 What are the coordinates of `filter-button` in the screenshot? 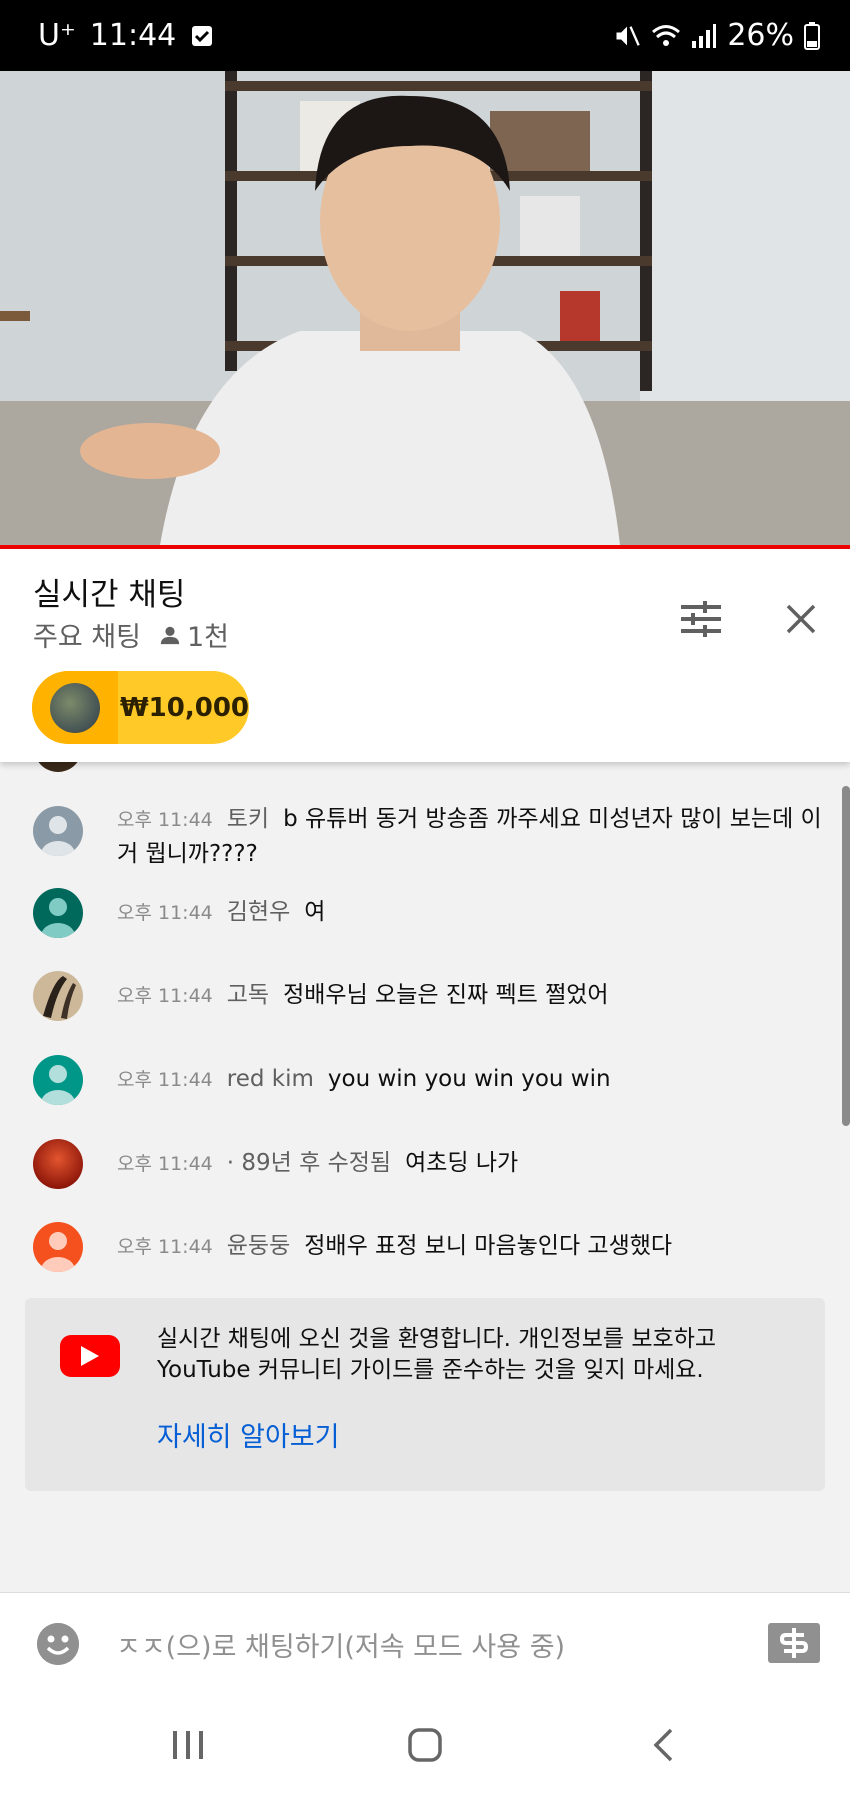 It's located at (701, 619).